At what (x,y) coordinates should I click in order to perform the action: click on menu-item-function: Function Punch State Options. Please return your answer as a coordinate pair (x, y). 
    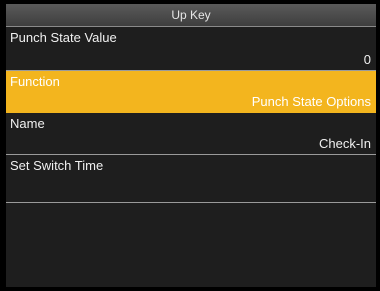
    Looking at the image, I should click on (191, 92).